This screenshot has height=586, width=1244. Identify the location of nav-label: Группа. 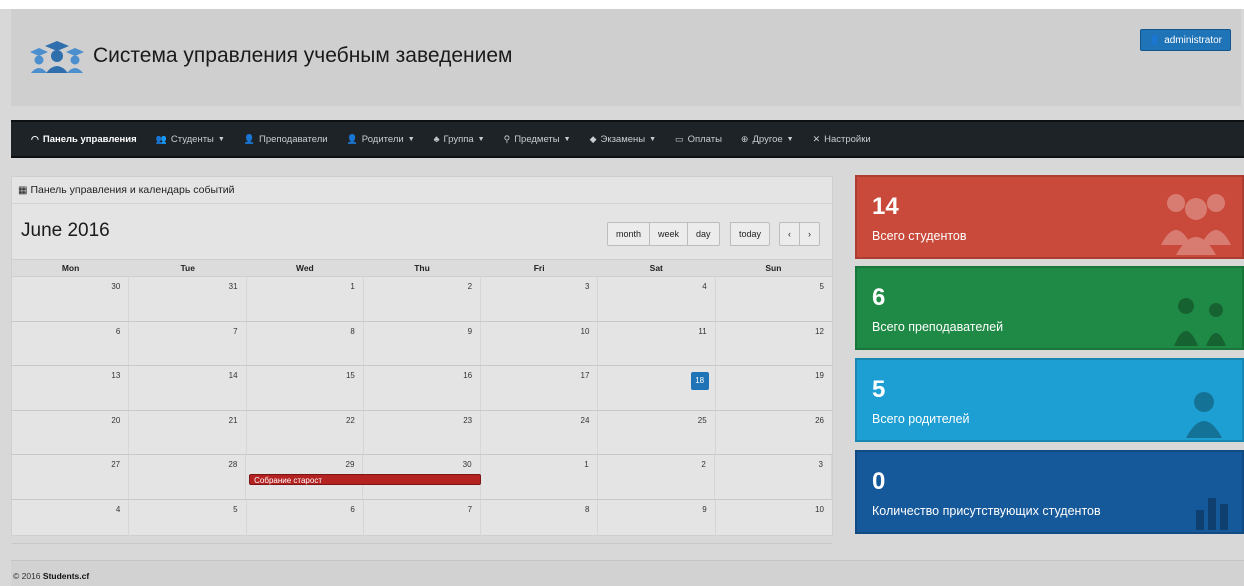
(458, 139).